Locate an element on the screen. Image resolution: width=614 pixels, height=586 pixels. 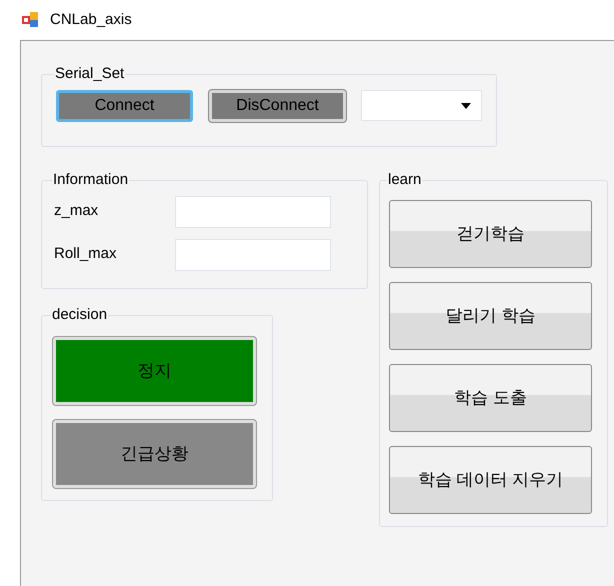
group-title: learn is located at coordinates (404, 180).